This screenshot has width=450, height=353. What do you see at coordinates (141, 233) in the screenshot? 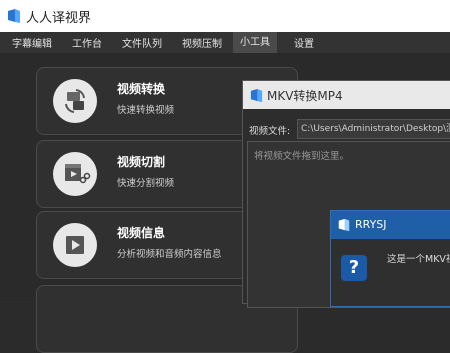
I see `card-title: 视频信息` at bounding box center [141, 233].